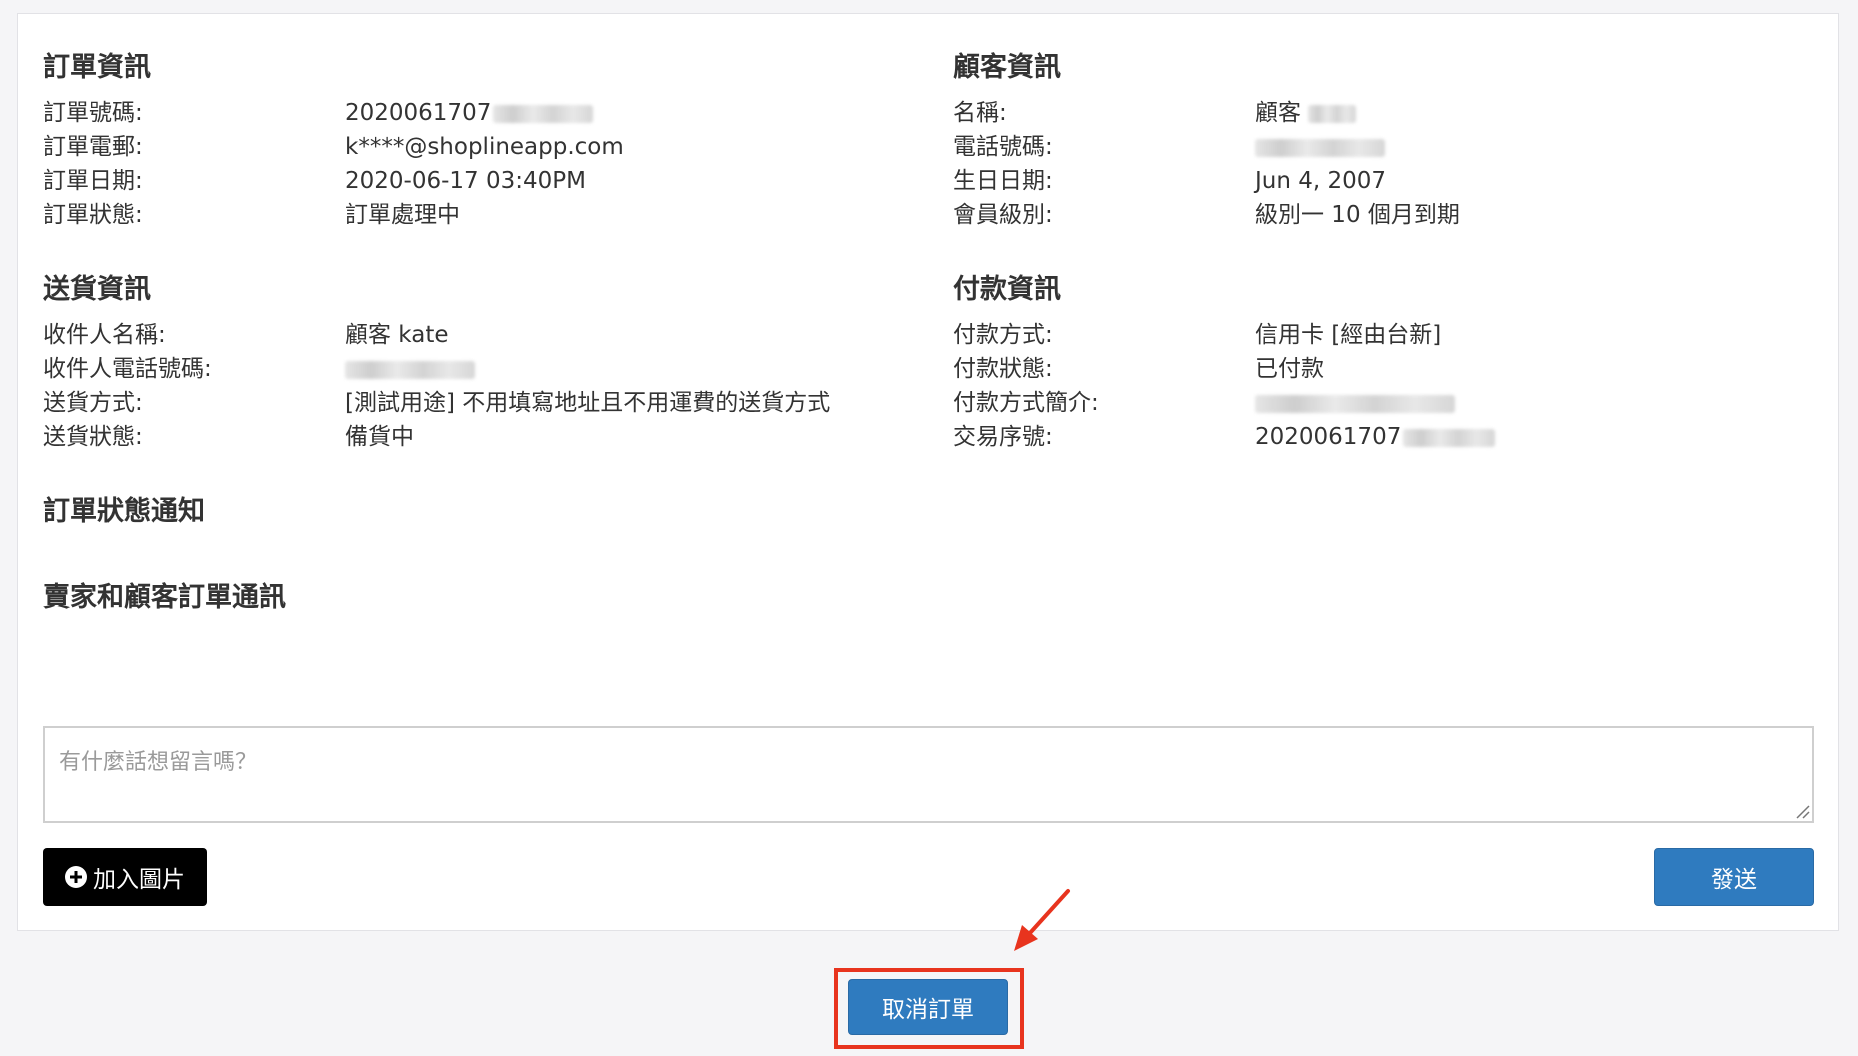  What do you see at coordinates (980, 113) in the screenshot?
I see `customer-name-label: 名稱:` at bounding box center [980, 113].